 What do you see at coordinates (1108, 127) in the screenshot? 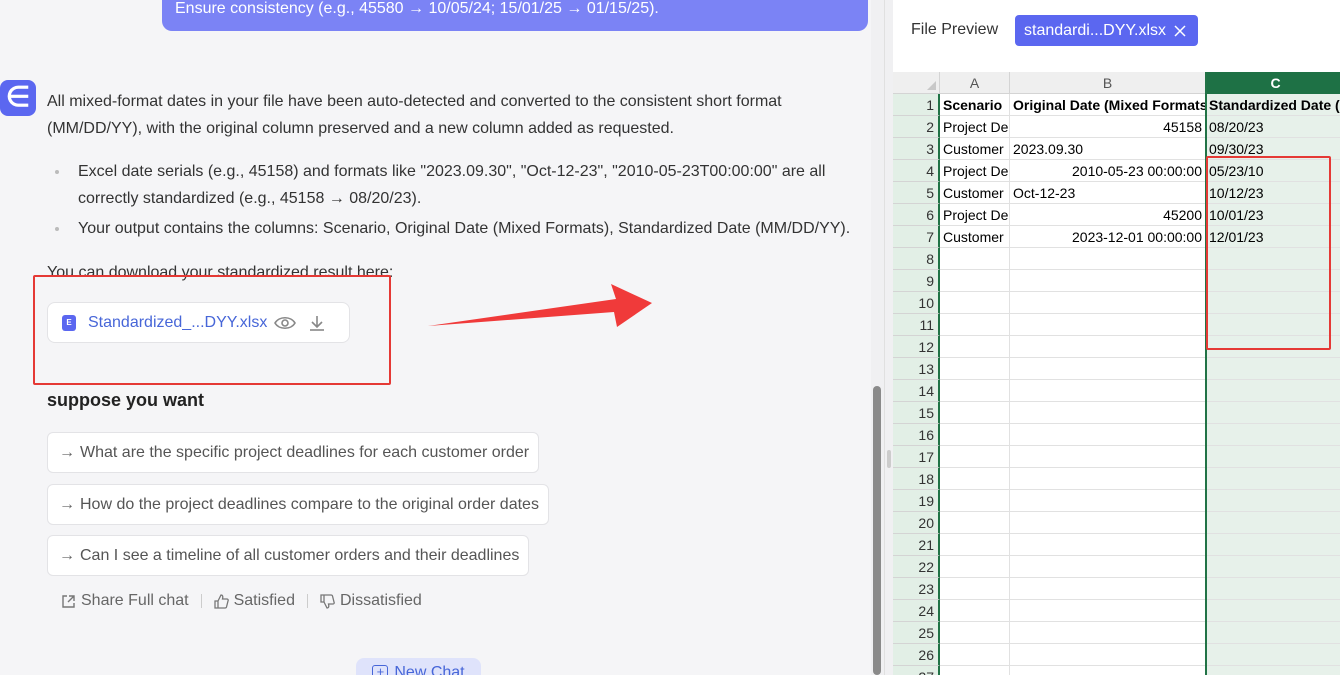
I see `table-cell: 45158` at bounding box center [1108, 127].